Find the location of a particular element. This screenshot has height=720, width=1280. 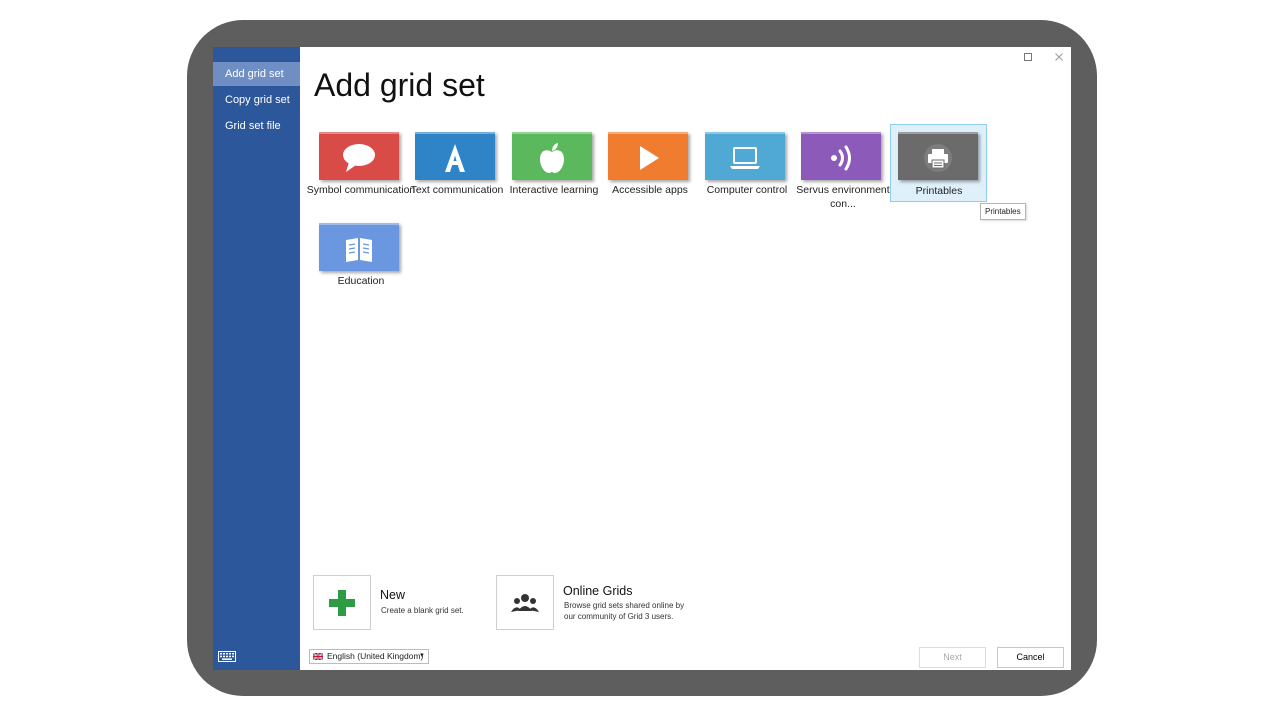

speech-bubble-icon is located at coordinates (359, 158).